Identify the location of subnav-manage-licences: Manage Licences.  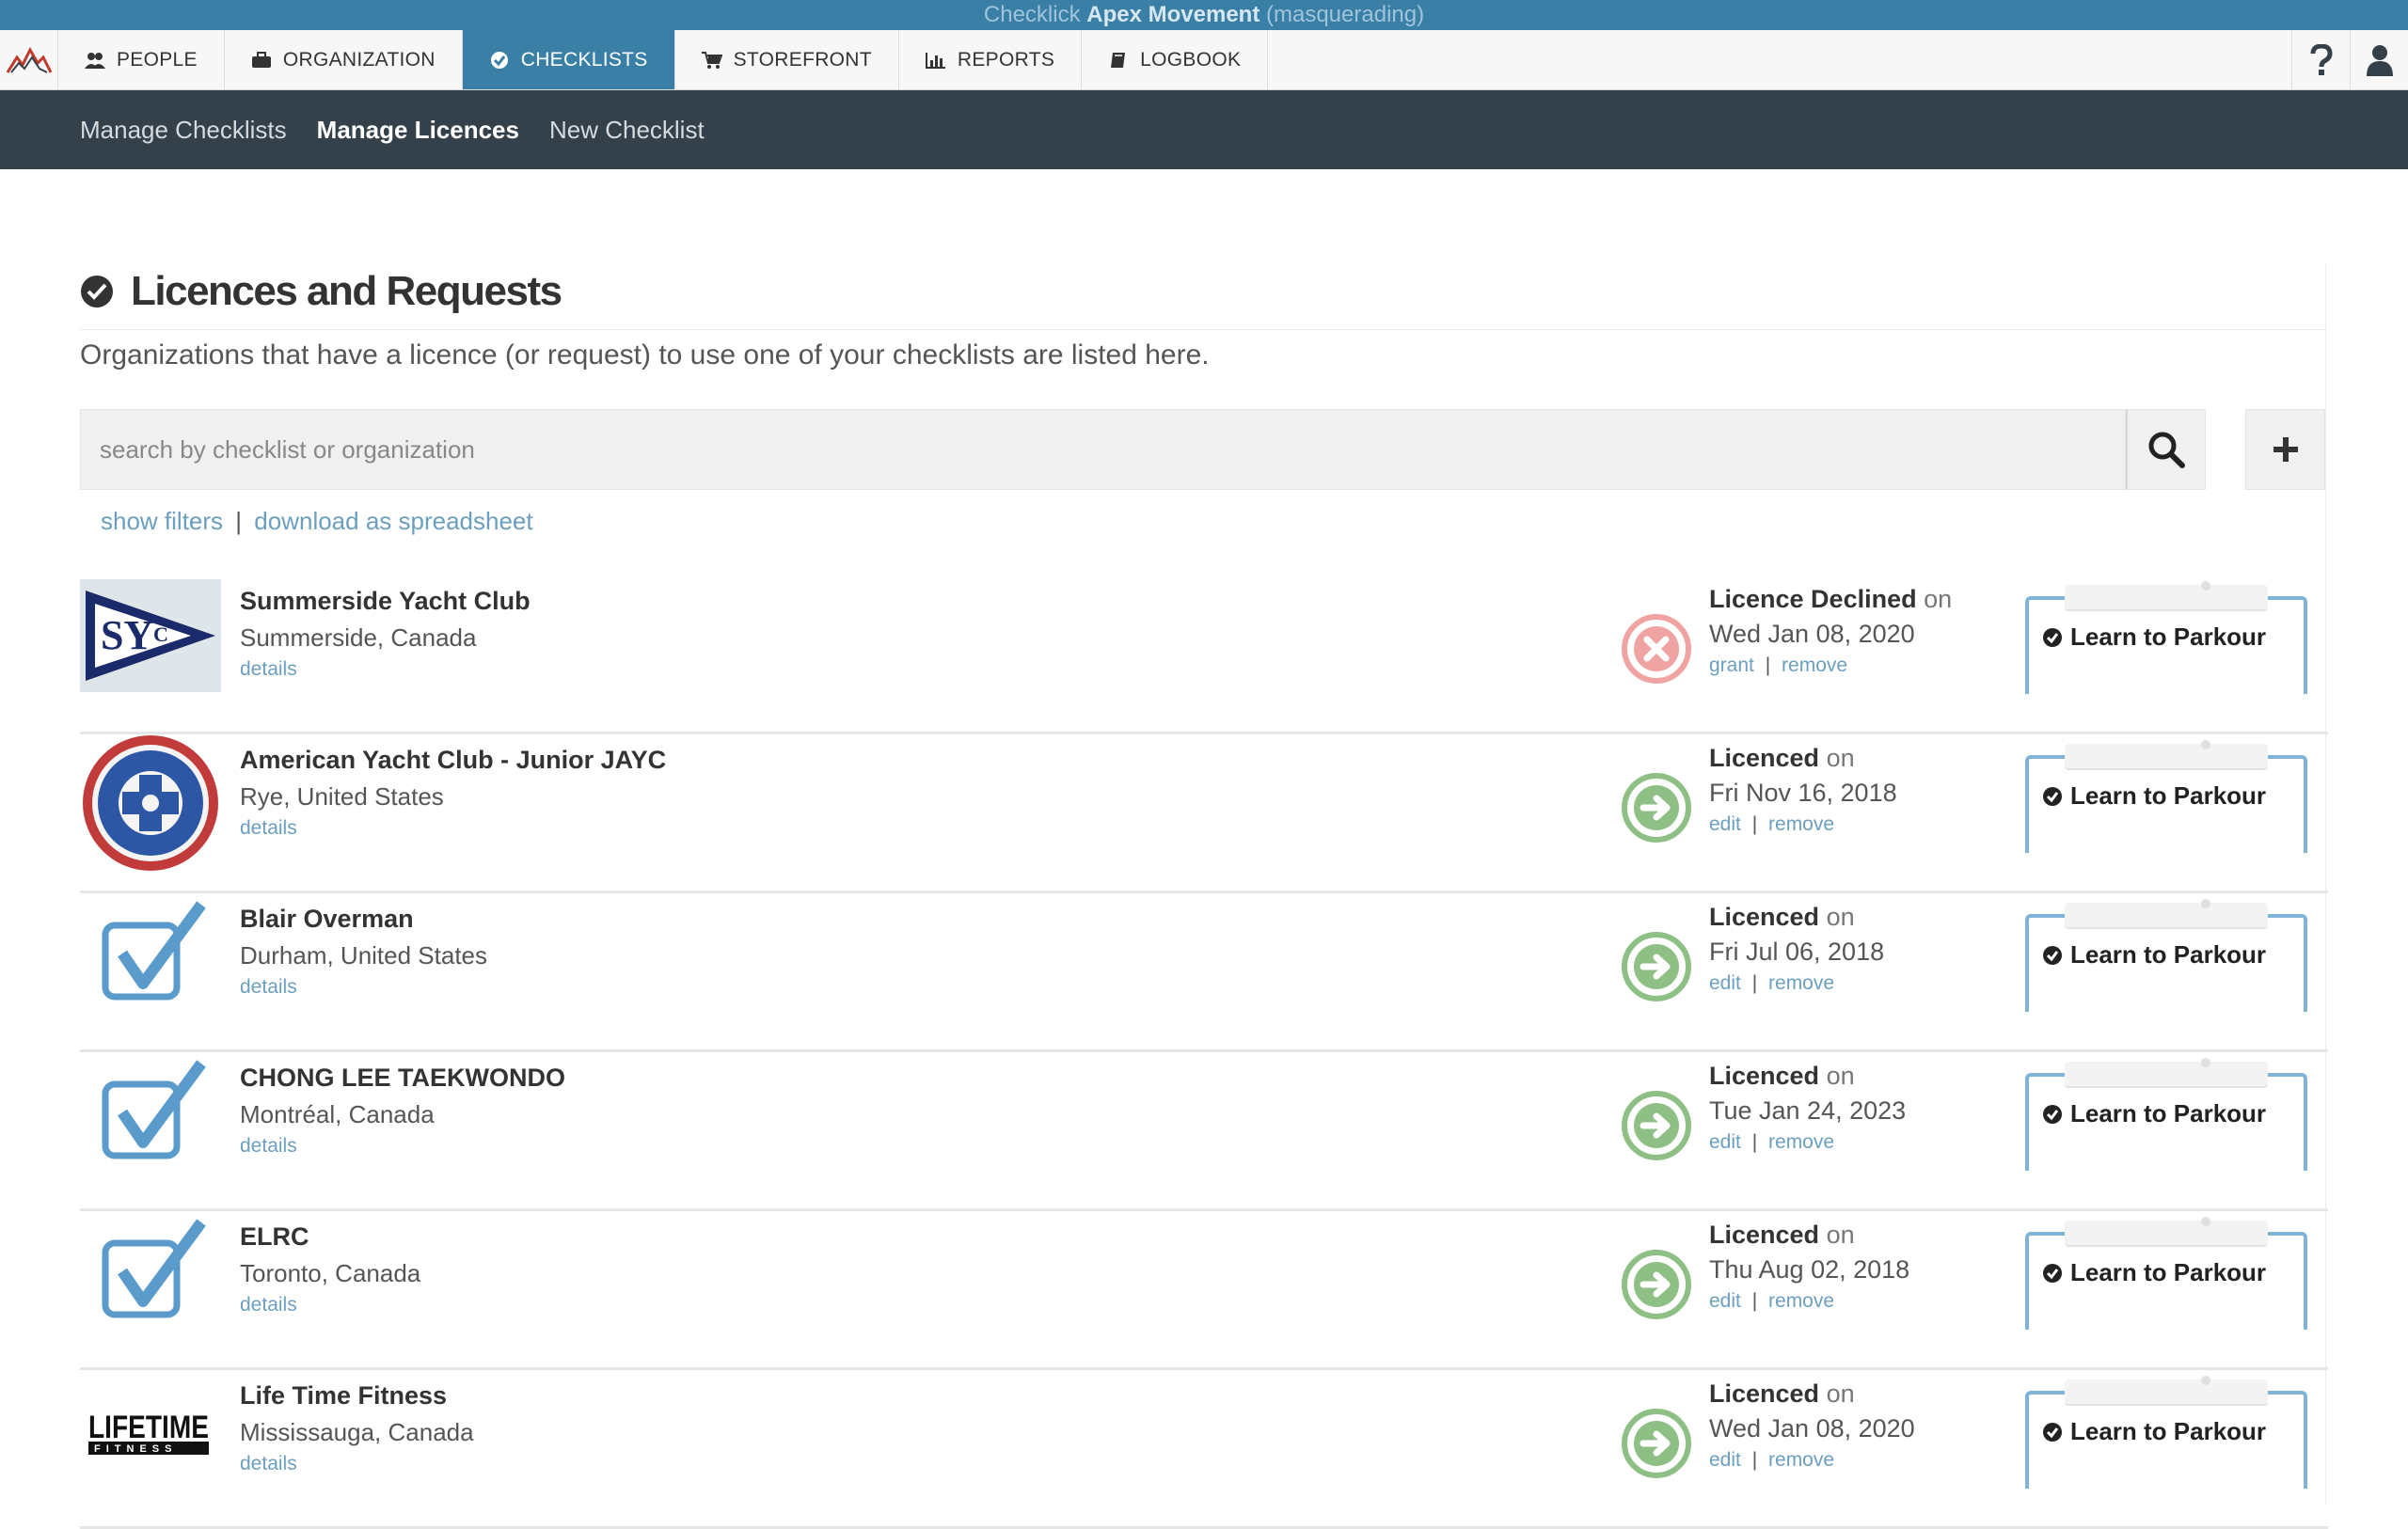
(418, 131).